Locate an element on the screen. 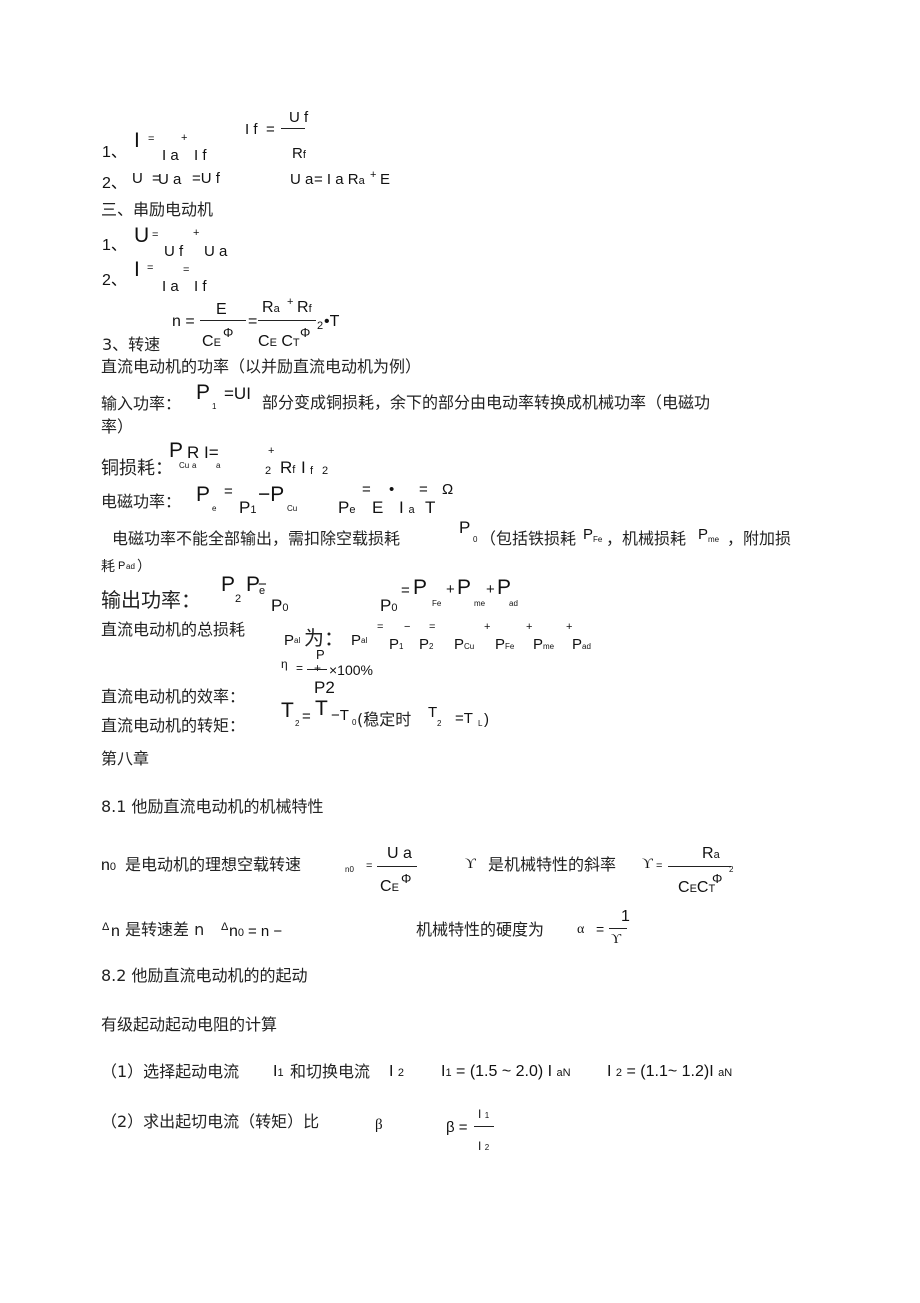  field-label: 电磁功率： is located at coordinates (141, 501).